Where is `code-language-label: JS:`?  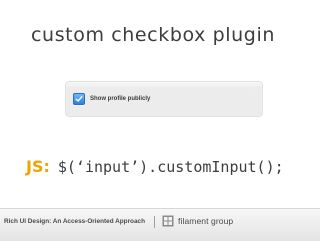 code-language-label: JS: is located at coordinates (38, 166).